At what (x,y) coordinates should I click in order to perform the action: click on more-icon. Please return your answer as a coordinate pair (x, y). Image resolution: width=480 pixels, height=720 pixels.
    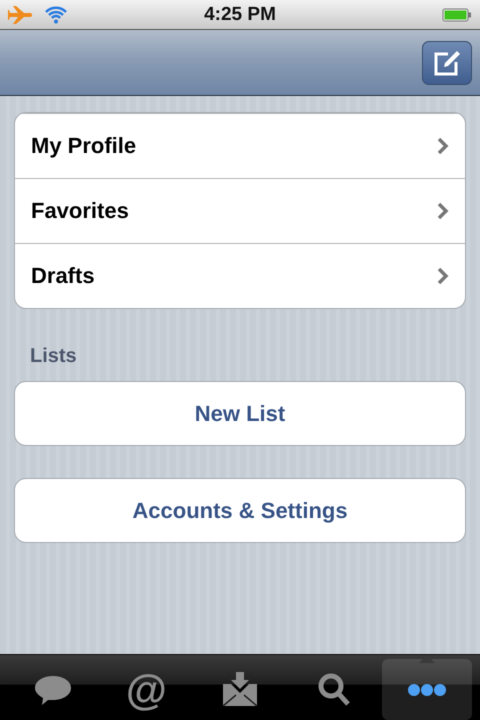
    Looking at the image, I should click on (427, 690).